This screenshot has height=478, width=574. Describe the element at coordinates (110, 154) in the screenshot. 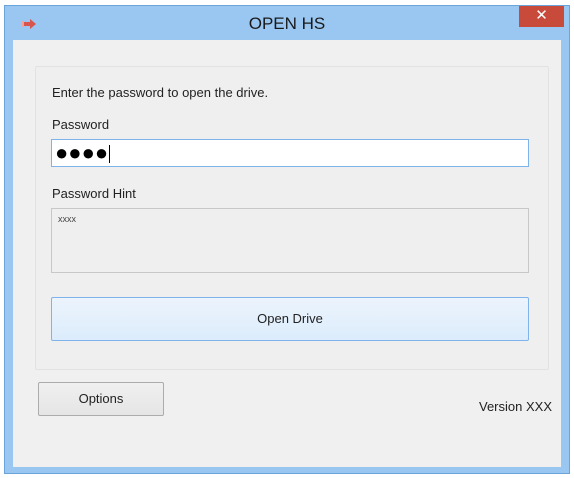

I see `text-caret` at that location.